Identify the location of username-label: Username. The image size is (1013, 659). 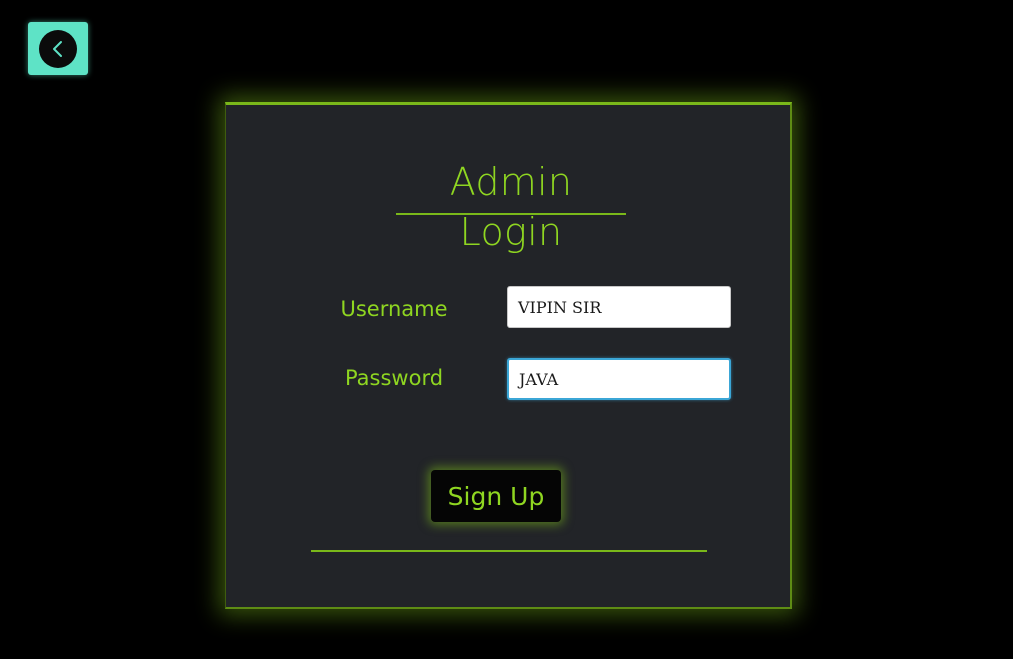
(394, 309).